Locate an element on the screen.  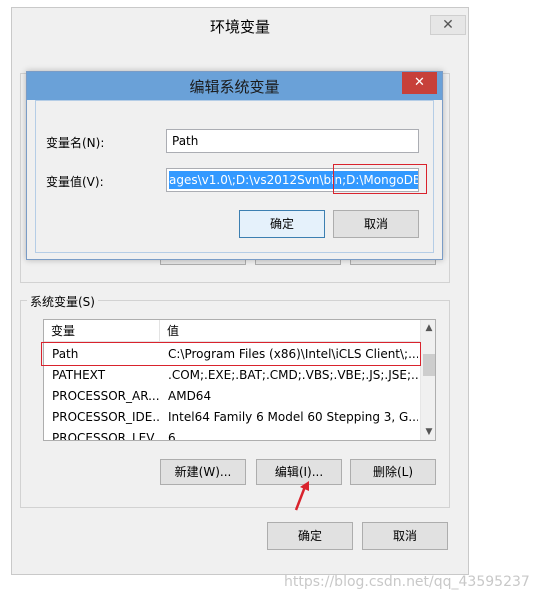
variable-value: 6 is located at coordinates (172, 436).